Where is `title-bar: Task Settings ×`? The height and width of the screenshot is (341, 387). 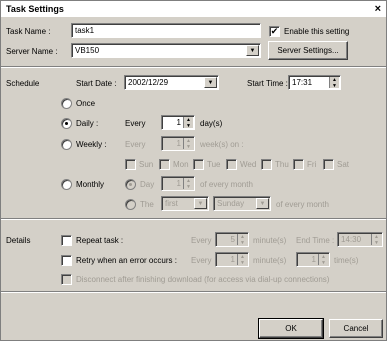
title-bar: Task Settings × is located at coordinates (193, 9).